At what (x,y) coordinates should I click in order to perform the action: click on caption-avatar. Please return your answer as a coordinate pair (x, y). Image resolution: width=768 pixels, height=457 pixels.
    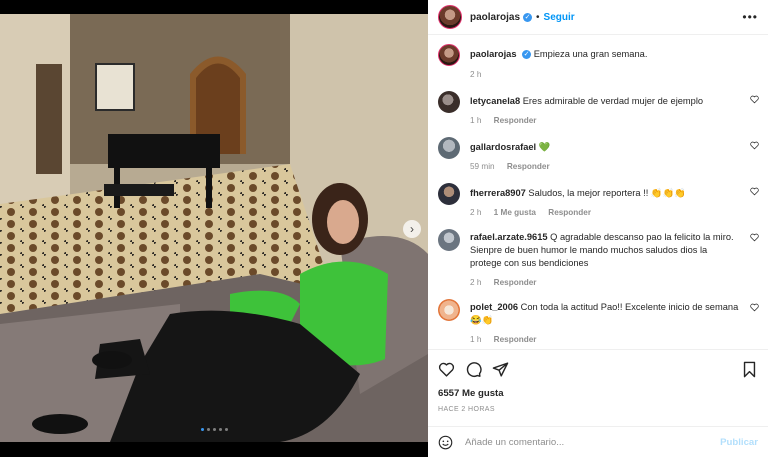
    Looking at the image, I should click on (449, 55).